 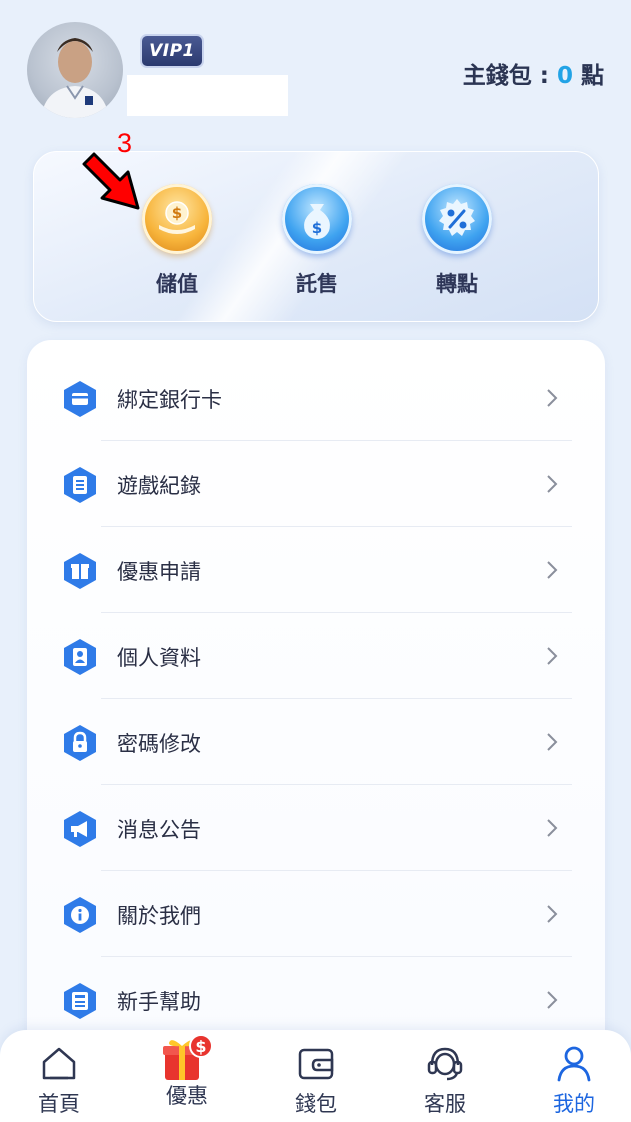 What do you see at coordinates (80, 657) in the screenshot?
I see `profile-card-icon` at bounding box center [80, 657].